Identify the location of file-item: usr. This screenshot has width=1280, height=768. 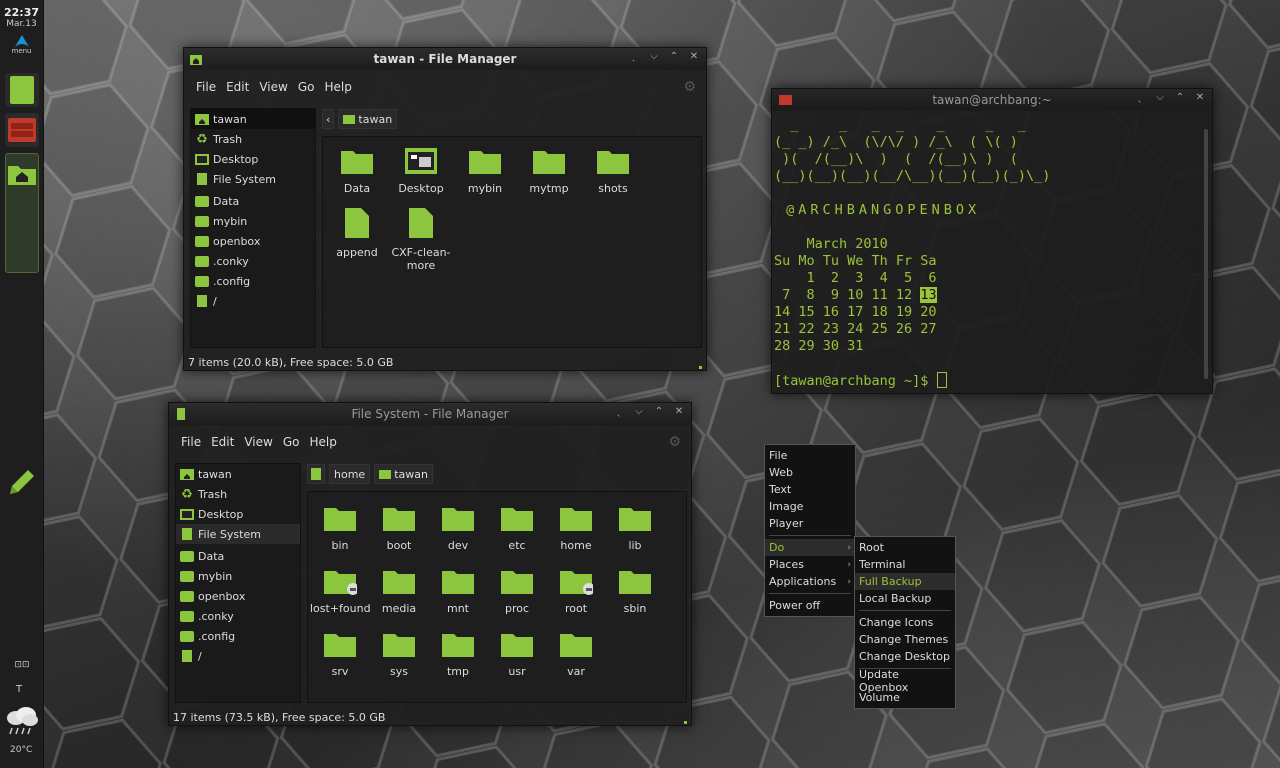
(517, 654).